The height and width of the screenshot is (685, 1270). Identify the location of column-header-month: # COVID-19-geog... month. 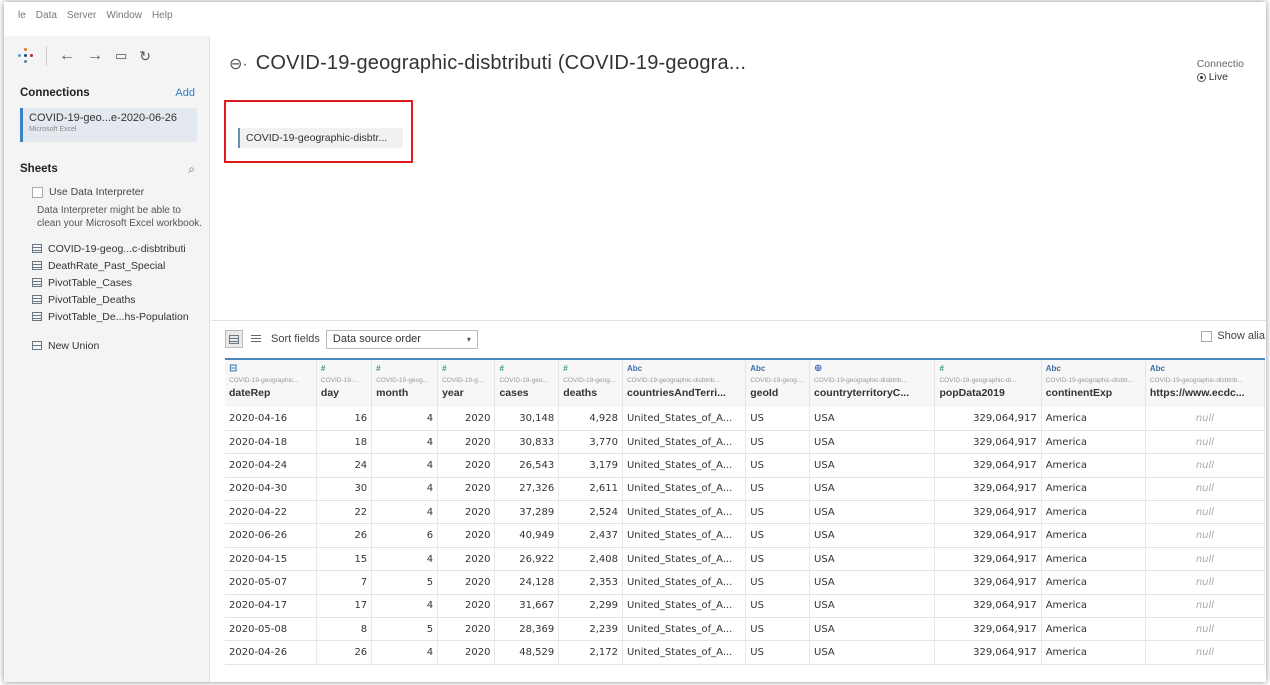
(405, 382).